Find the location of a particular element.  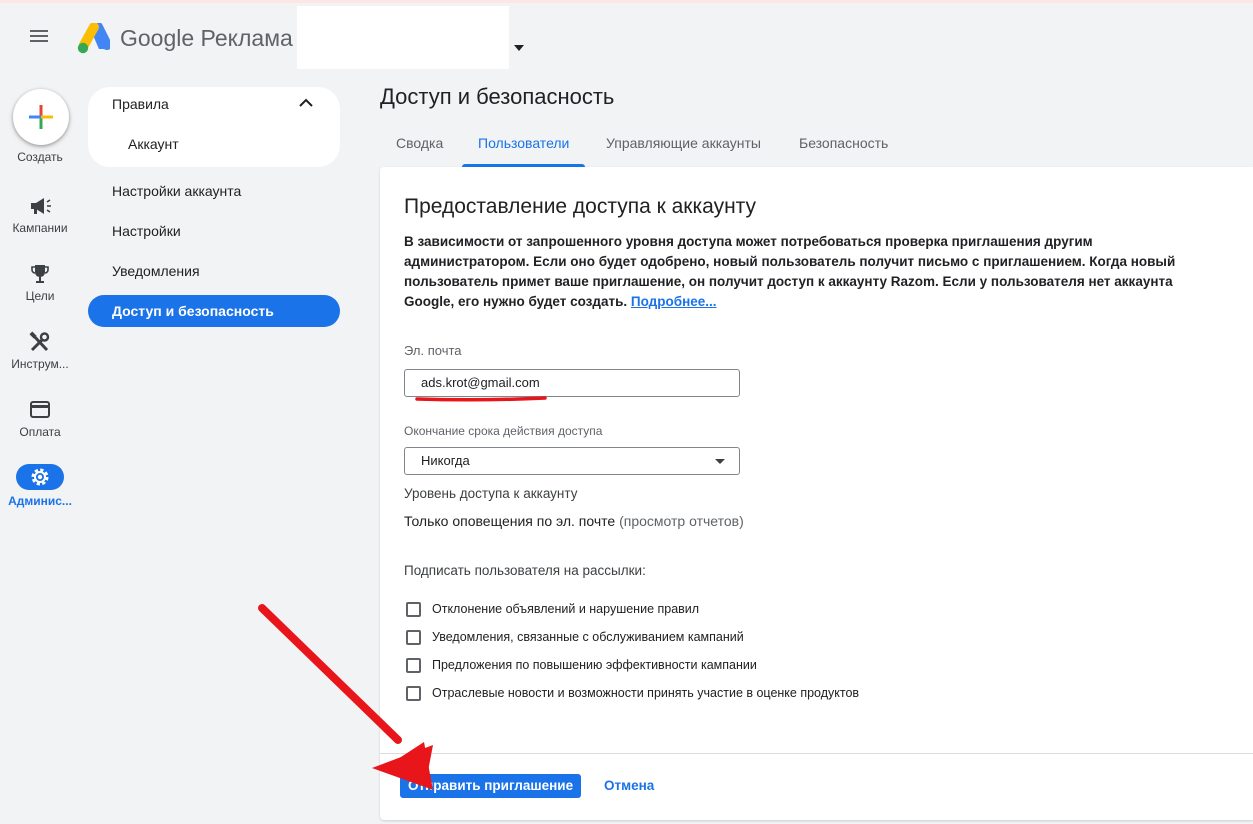

subnav-item-access-security: Доступ и безопасность is located at coordinates (214, 311).